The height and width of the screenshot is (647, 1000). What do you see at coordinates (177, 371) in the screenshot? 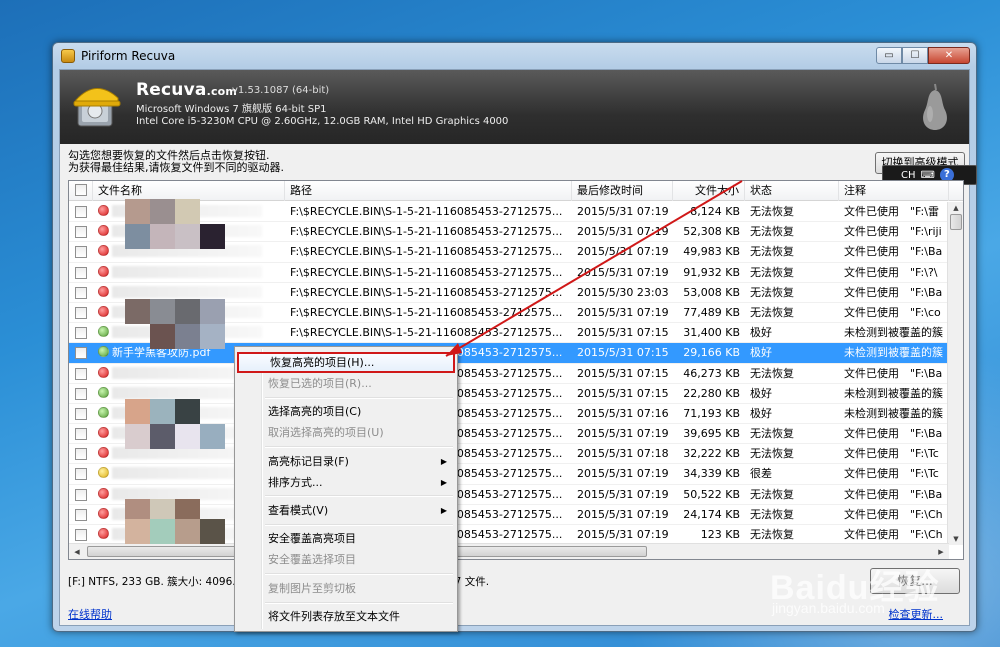
I see `redacted-mosaic` at bounding box center [177, 371].